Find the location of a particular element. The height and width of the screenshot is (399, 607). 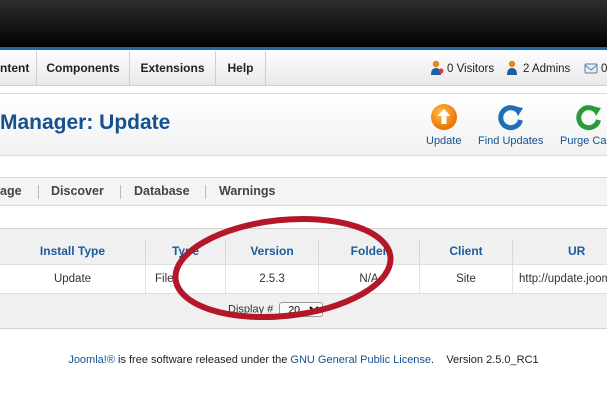

display-limit-label: Display # is located at coordinates (251, 309).